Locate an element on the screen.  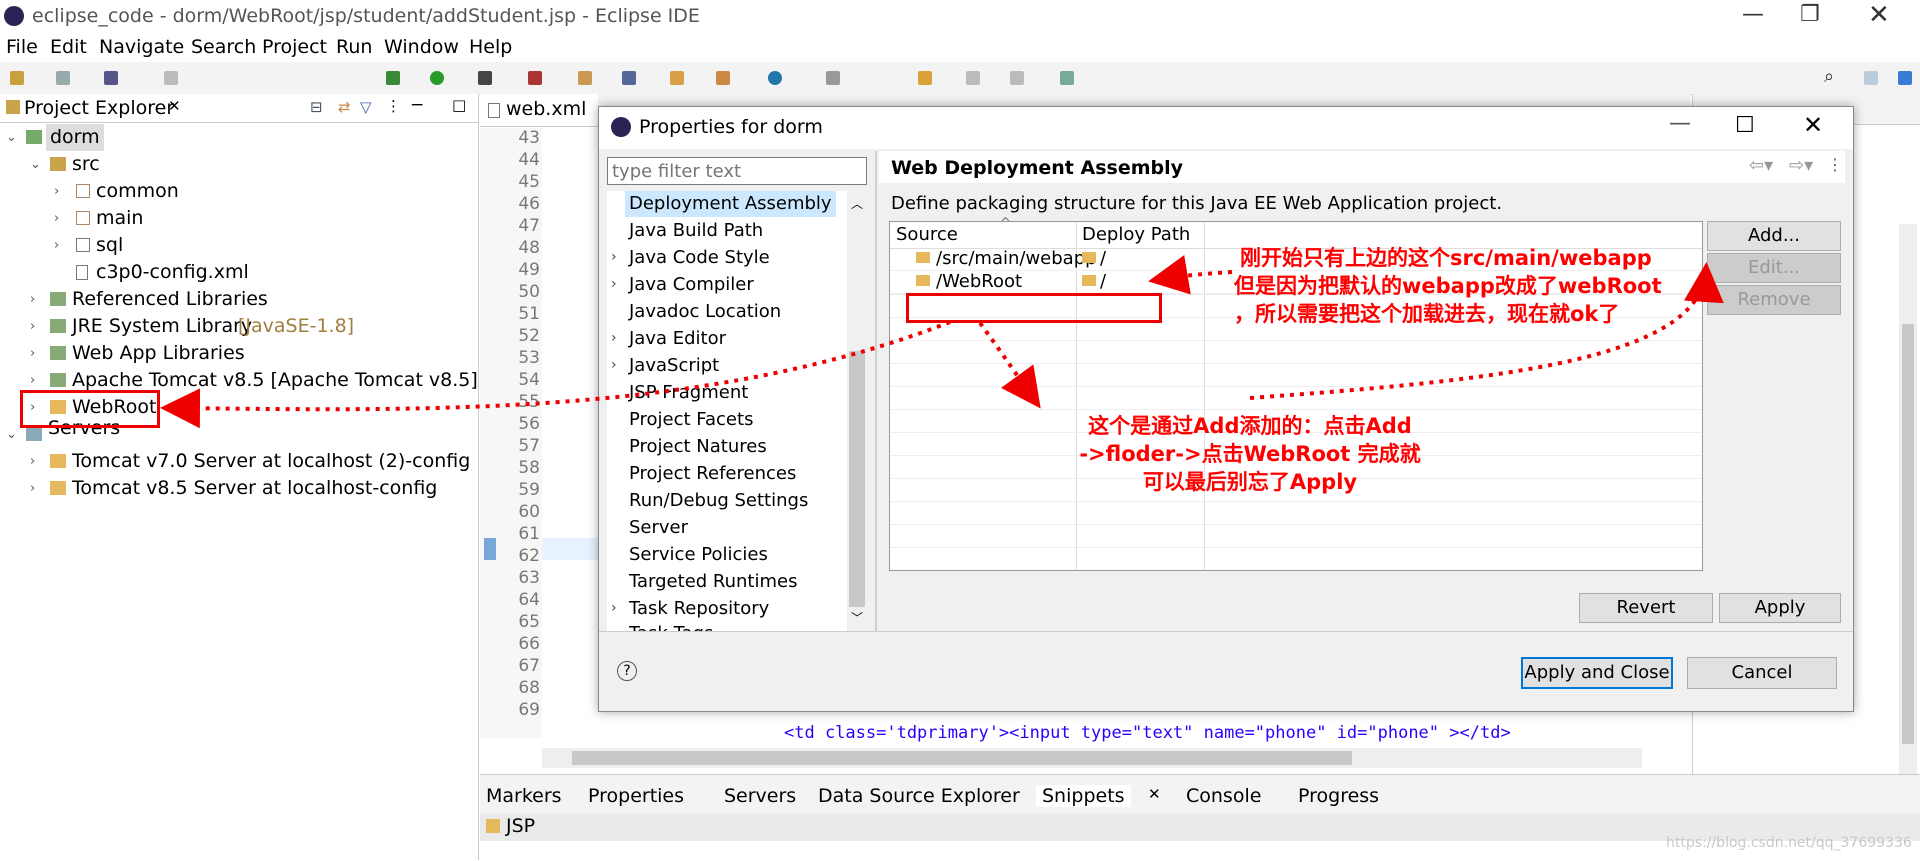
arrow-to-webapp-row is located at coordinates (1190, 275).